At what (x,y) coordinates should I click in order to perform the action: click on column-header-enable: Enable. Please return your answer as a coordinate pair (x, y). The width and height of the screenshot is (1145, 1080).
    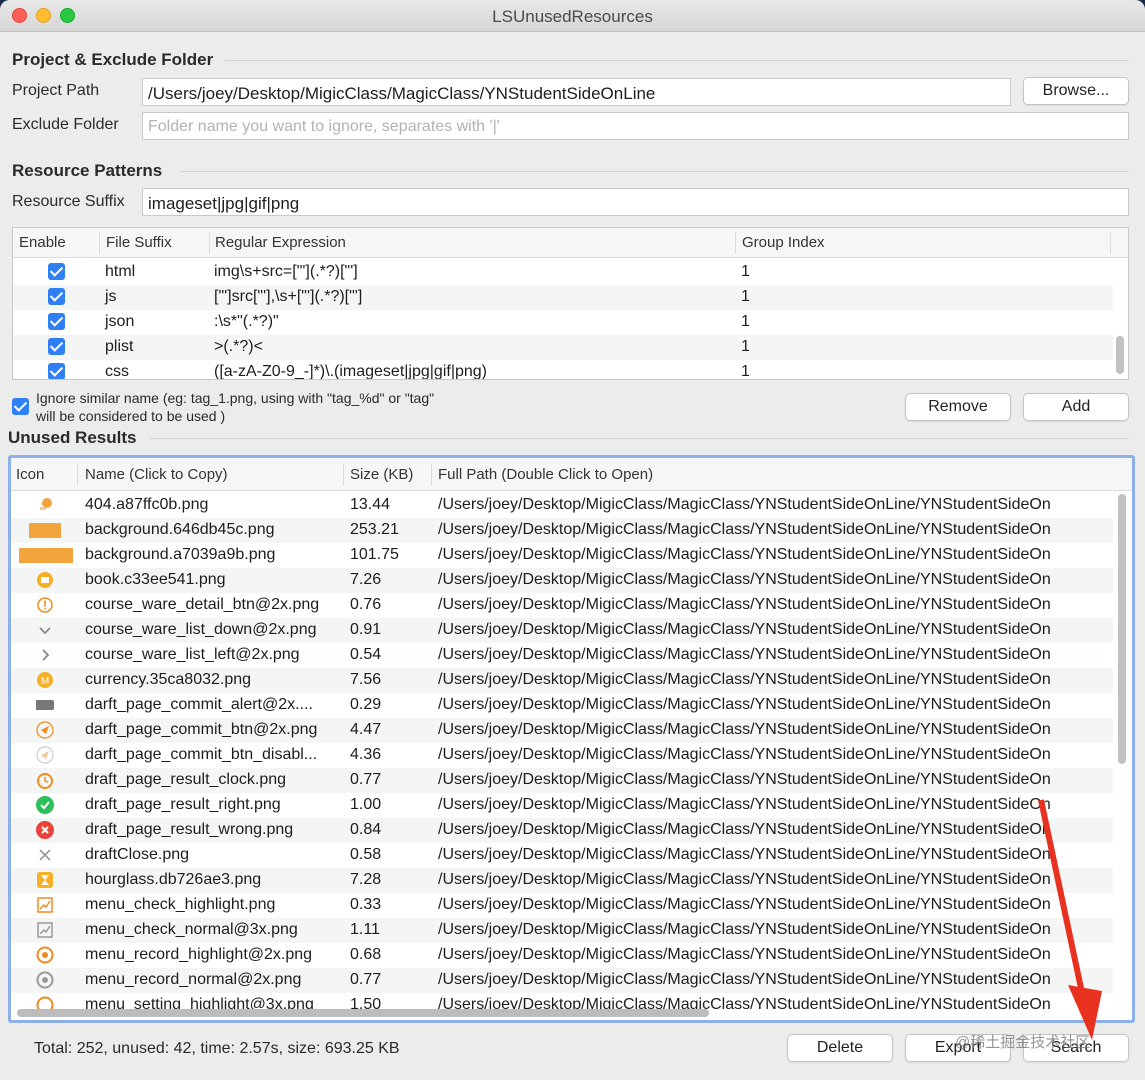
    Looking at the image, I should click on (42, 242).